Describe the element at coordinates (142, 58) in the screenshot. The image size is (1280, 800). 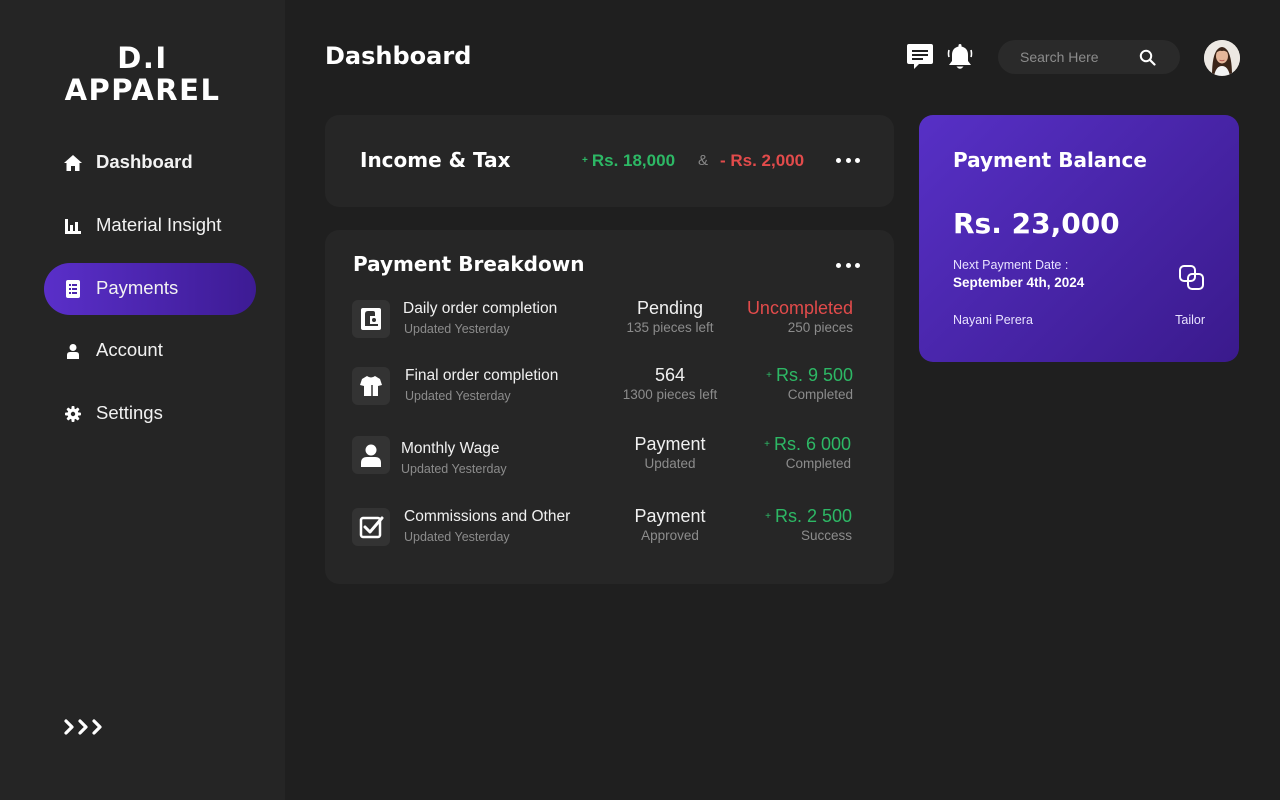
I see `brand-line-1: D.I` at that location.